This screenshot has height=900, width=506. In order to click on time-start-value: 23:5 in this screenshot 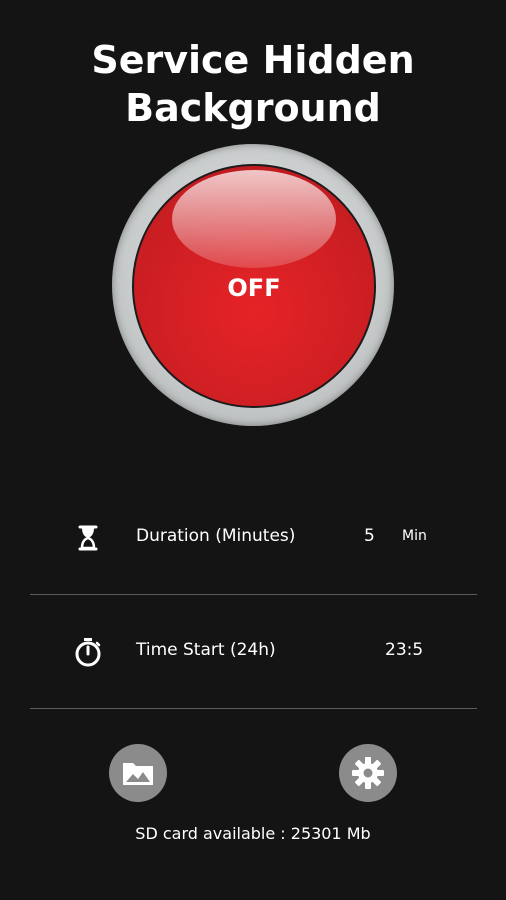, I will do `click(404, 650)`.